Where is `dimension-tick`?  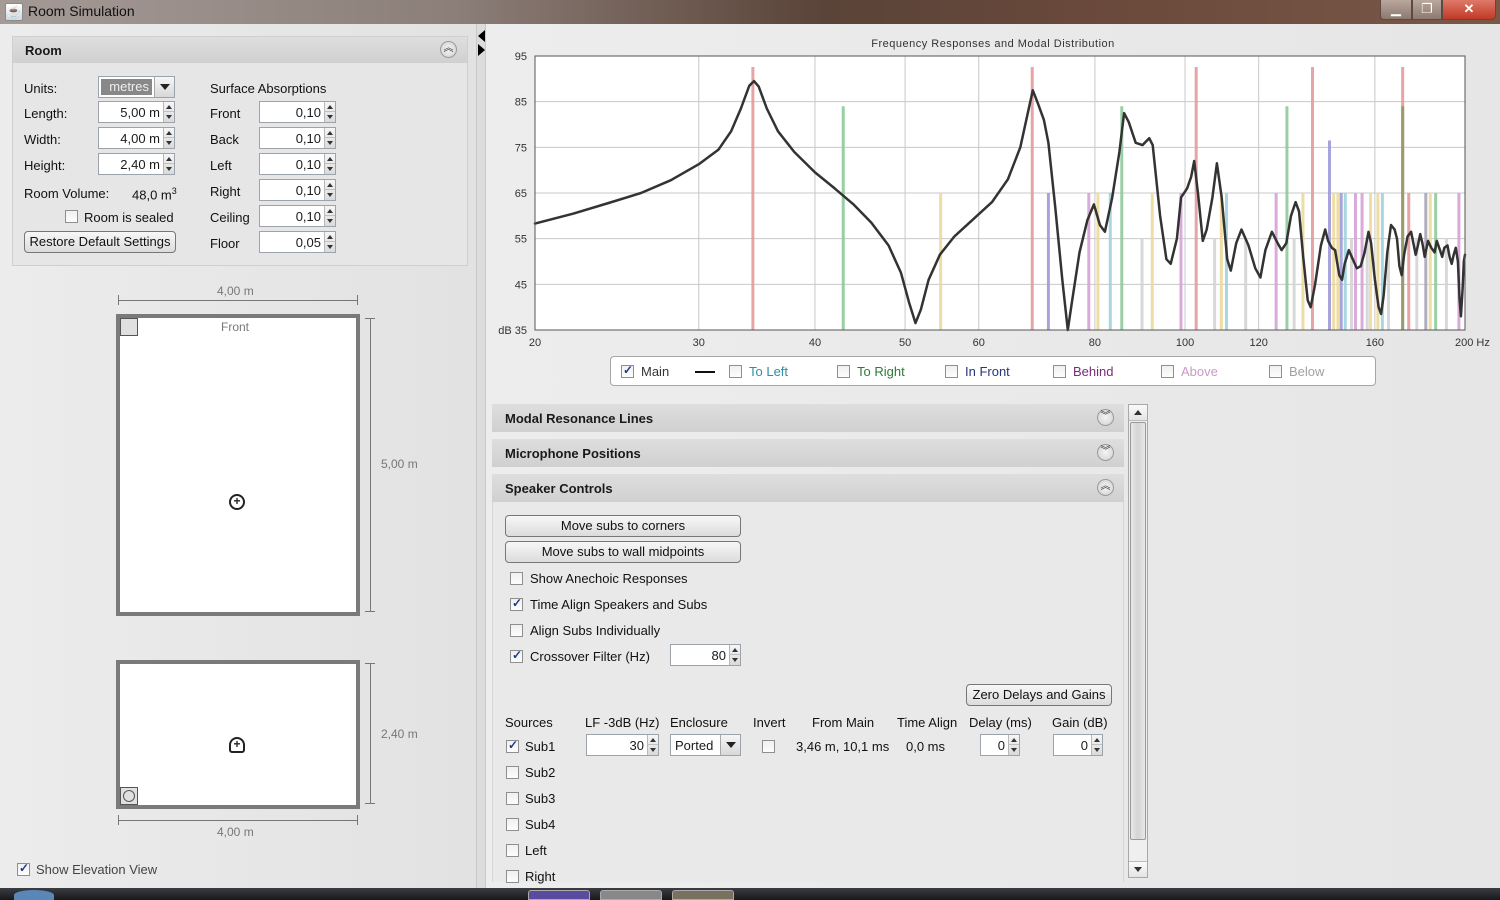
dimension-tick is located at coordinates (357, 300).